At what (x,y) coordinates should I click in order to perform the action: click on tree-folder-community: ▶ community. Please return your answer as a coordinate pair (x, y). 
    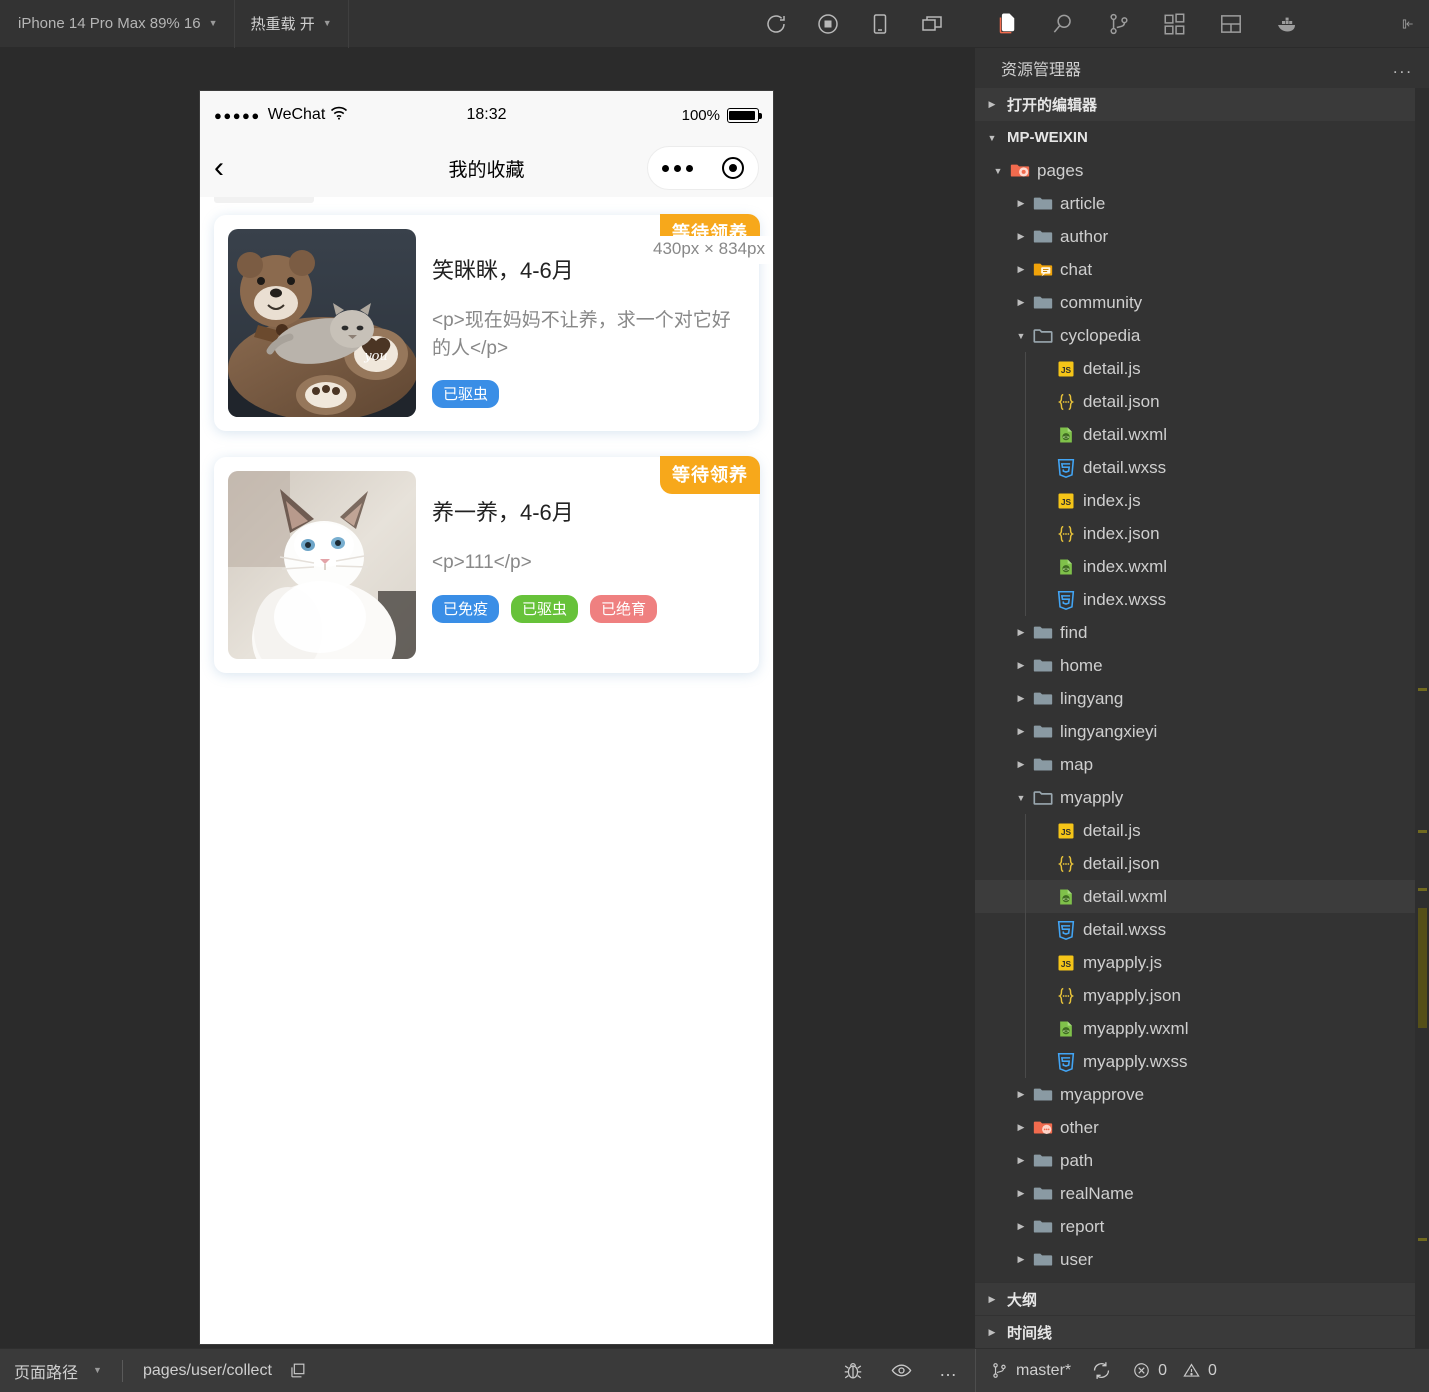
    Looking at the image, I should click on (1202, 302).